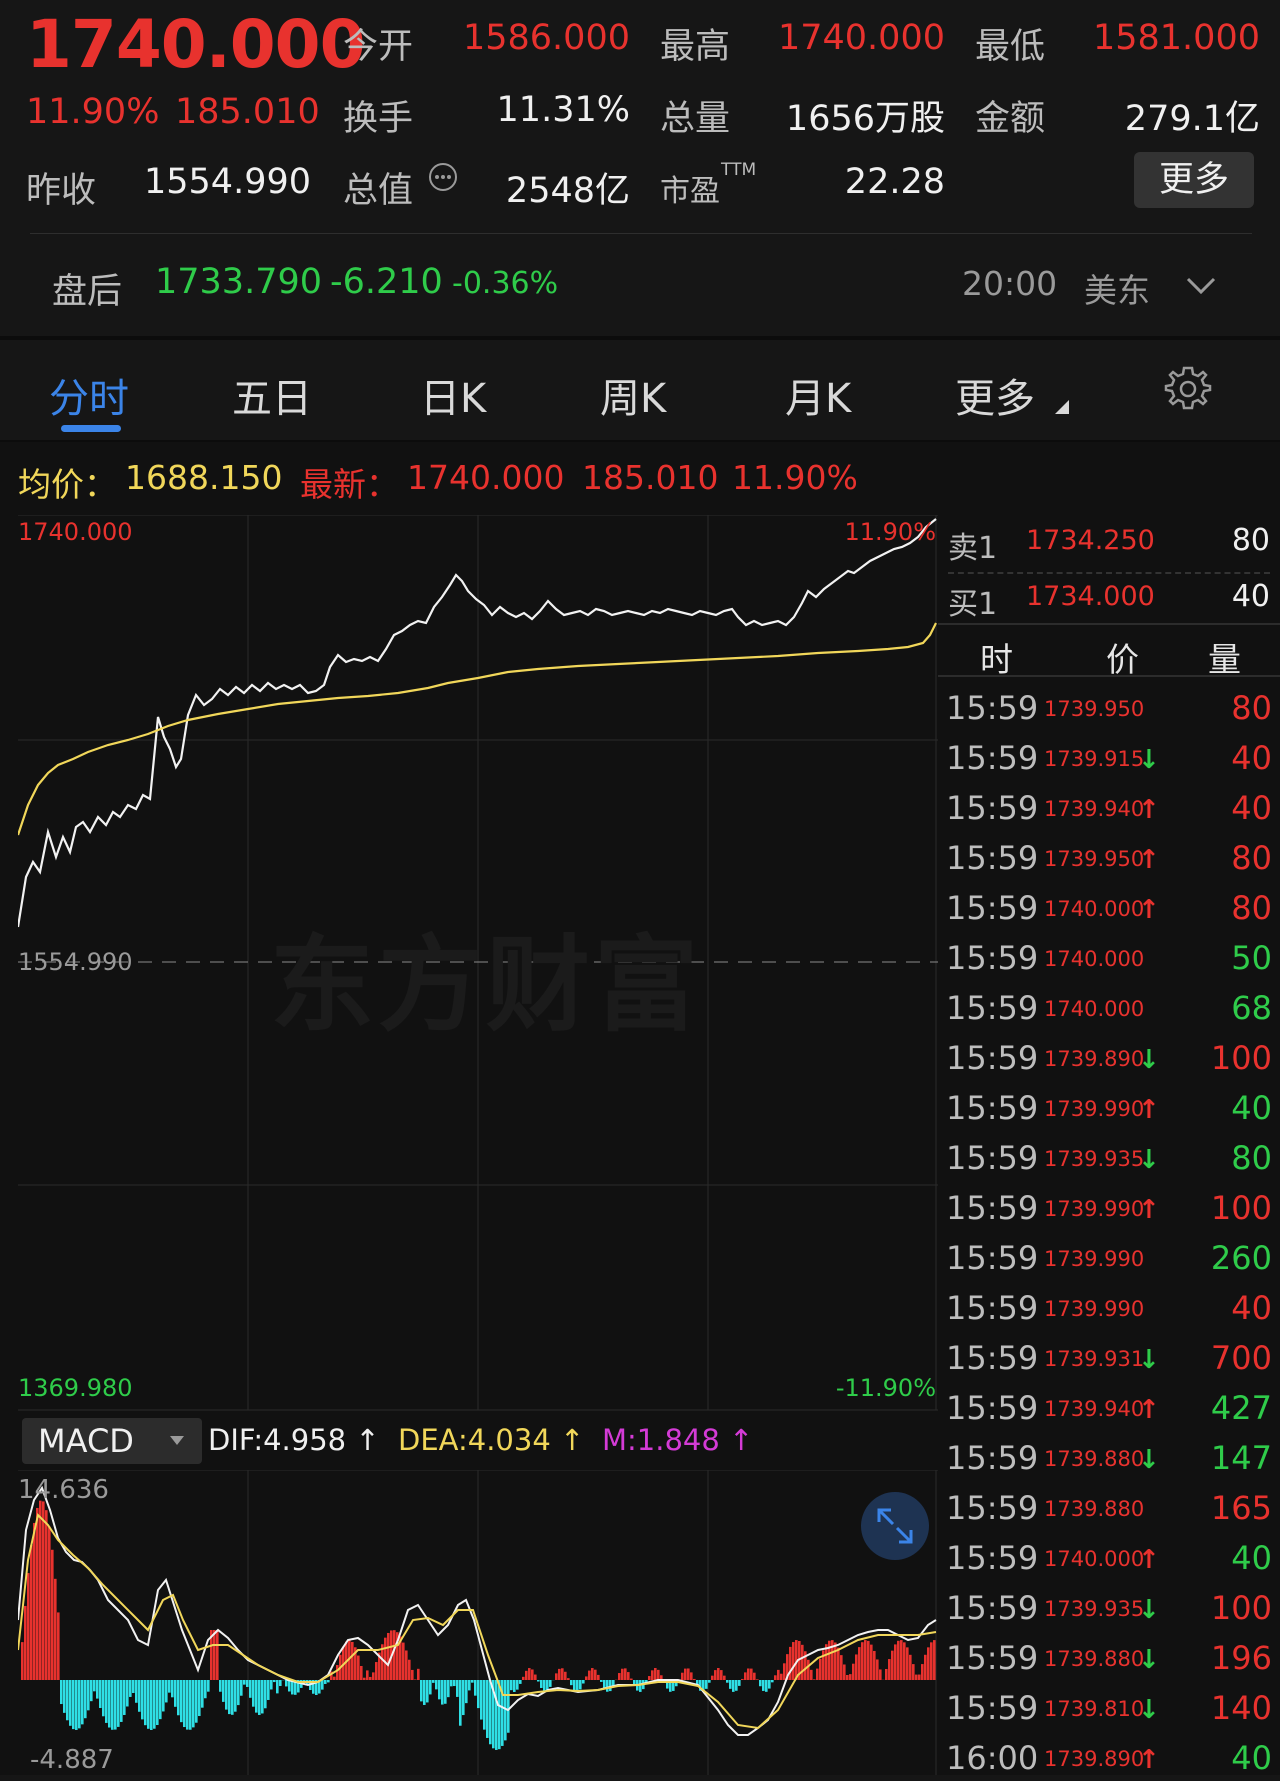  What do you see at coordinates (1251, 1758) in the screenshot?
I see `trade-qty: 40` at bounding box center [1251, 1758].